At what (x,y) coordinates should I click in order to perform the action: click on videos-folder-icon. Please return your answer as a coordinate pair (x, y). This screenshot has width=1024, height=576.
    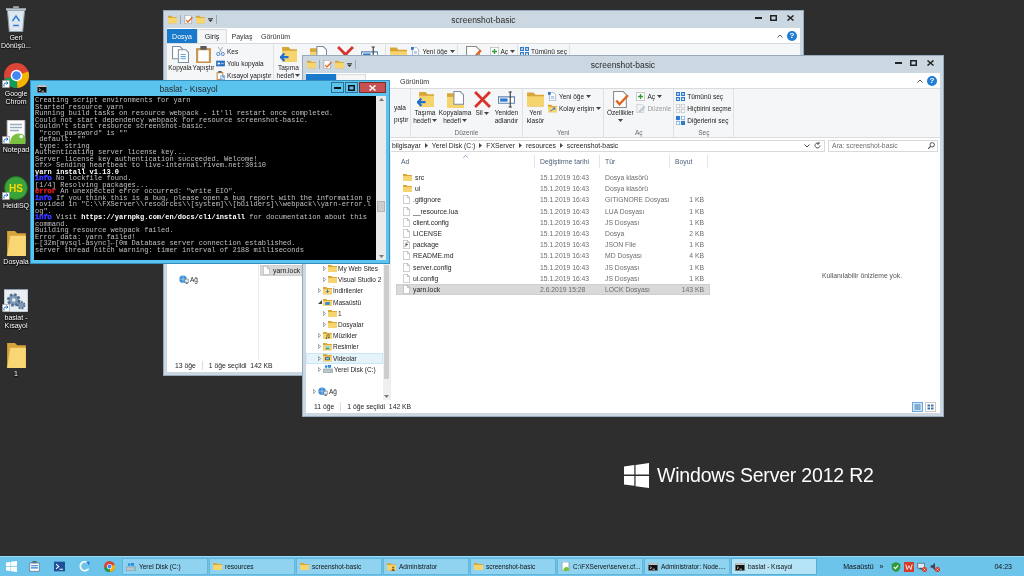
    Looking at the image, I should click on (327, 358).